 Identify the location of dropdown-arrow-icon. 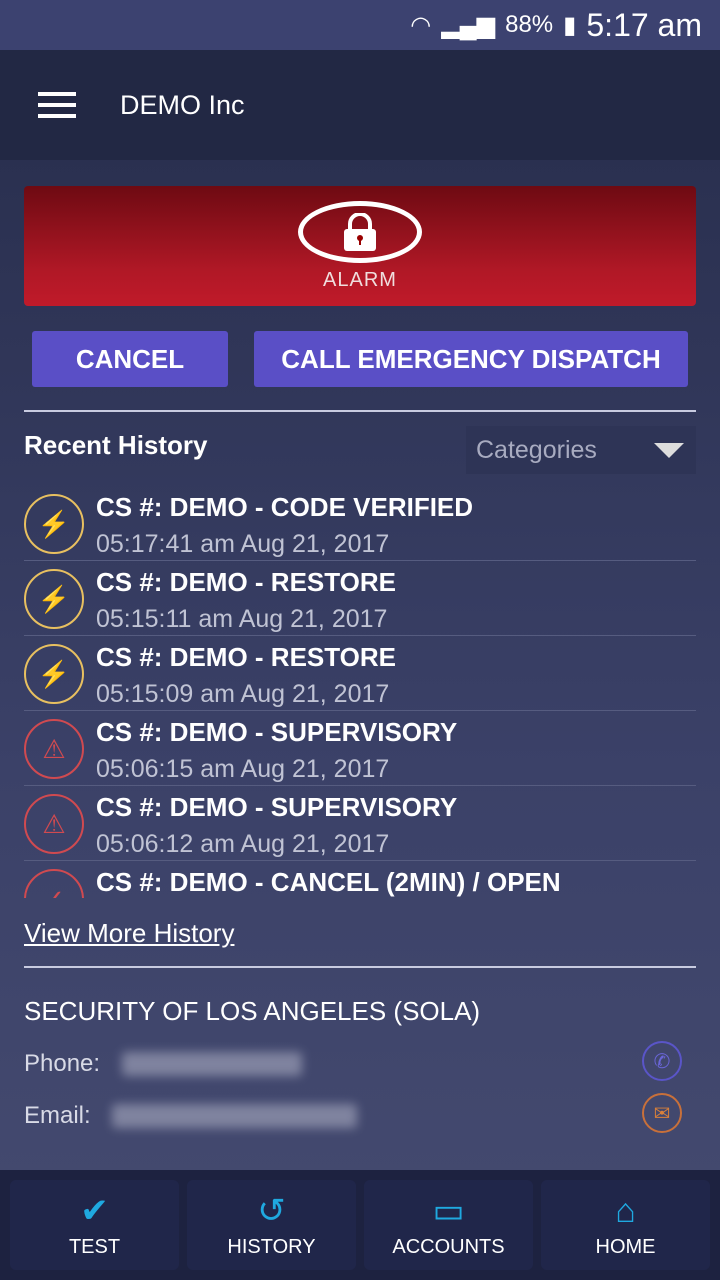
(669, 450).